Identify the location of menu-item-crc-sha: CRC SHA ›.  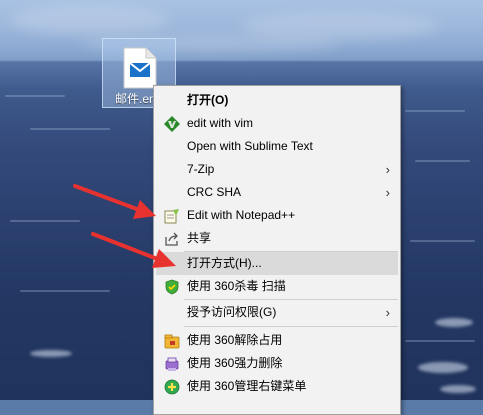
(277, 192).